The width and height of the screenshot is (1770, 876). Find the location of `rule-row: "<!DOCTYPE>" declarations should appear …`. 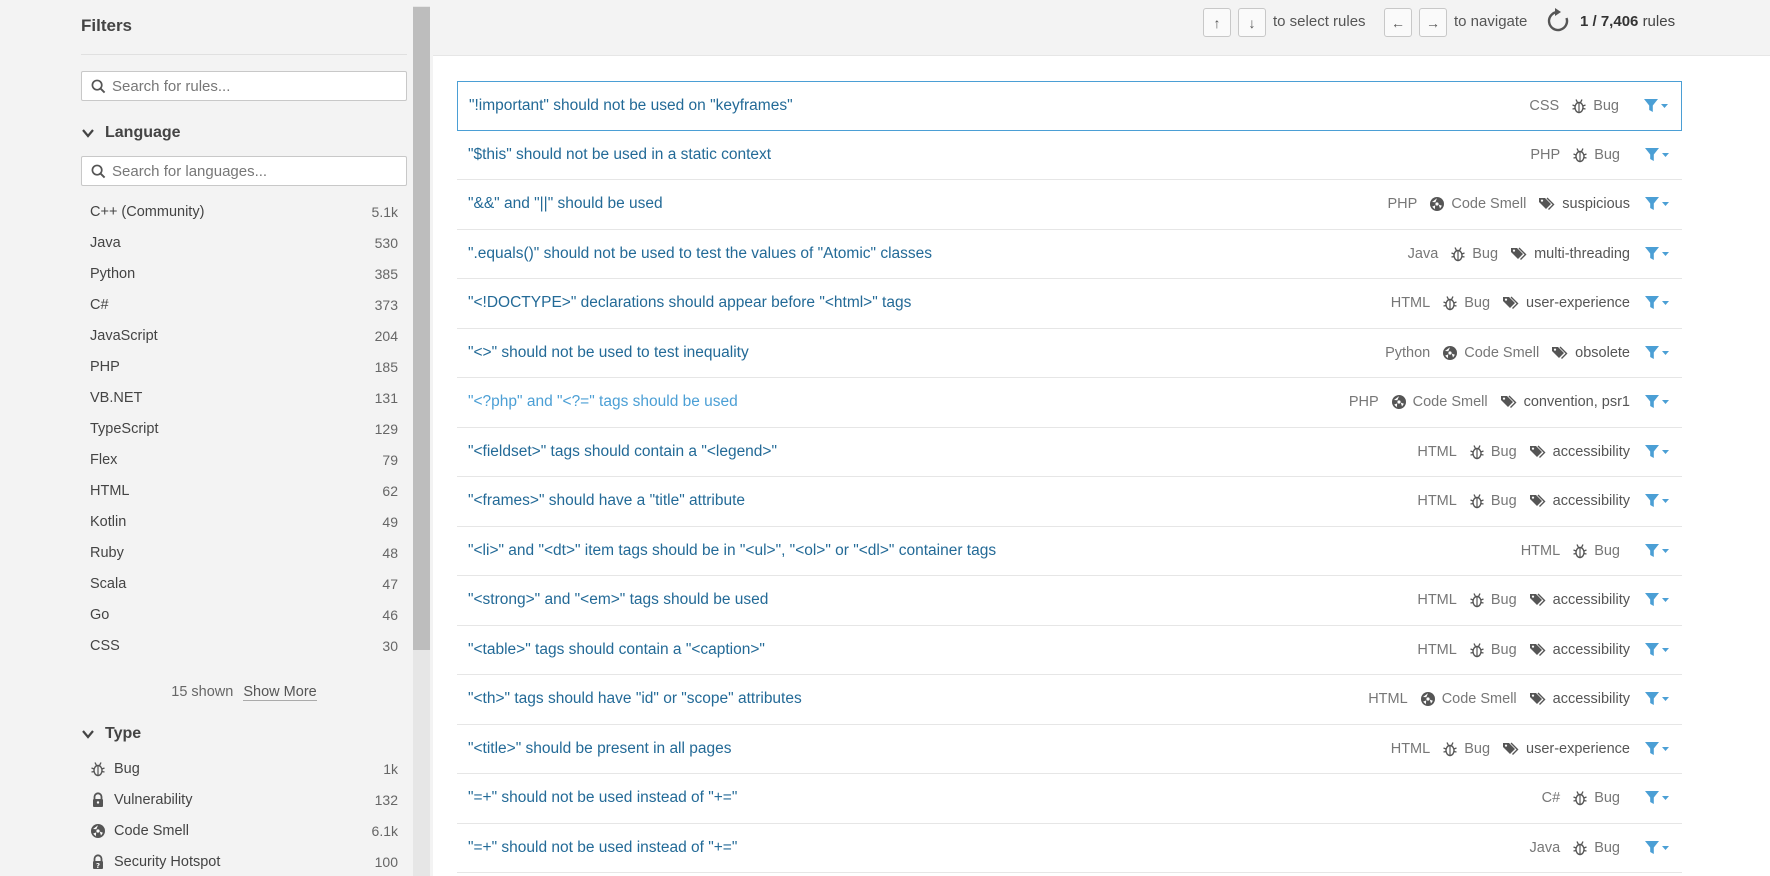

rule-row: "<!DOCTYPE>" declarations should appear … is located at coordinates (1069, 304).